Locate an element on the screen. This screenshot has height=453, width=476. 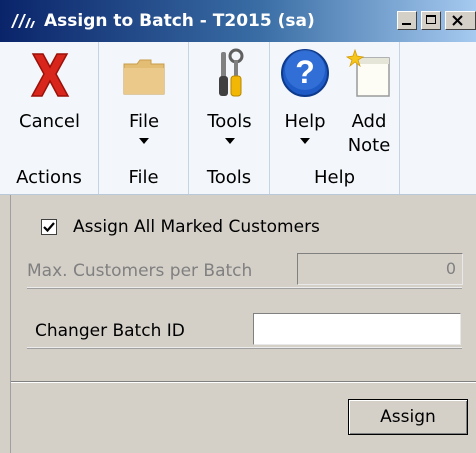
group-label-help: Help is located at coordinates (334, 177).